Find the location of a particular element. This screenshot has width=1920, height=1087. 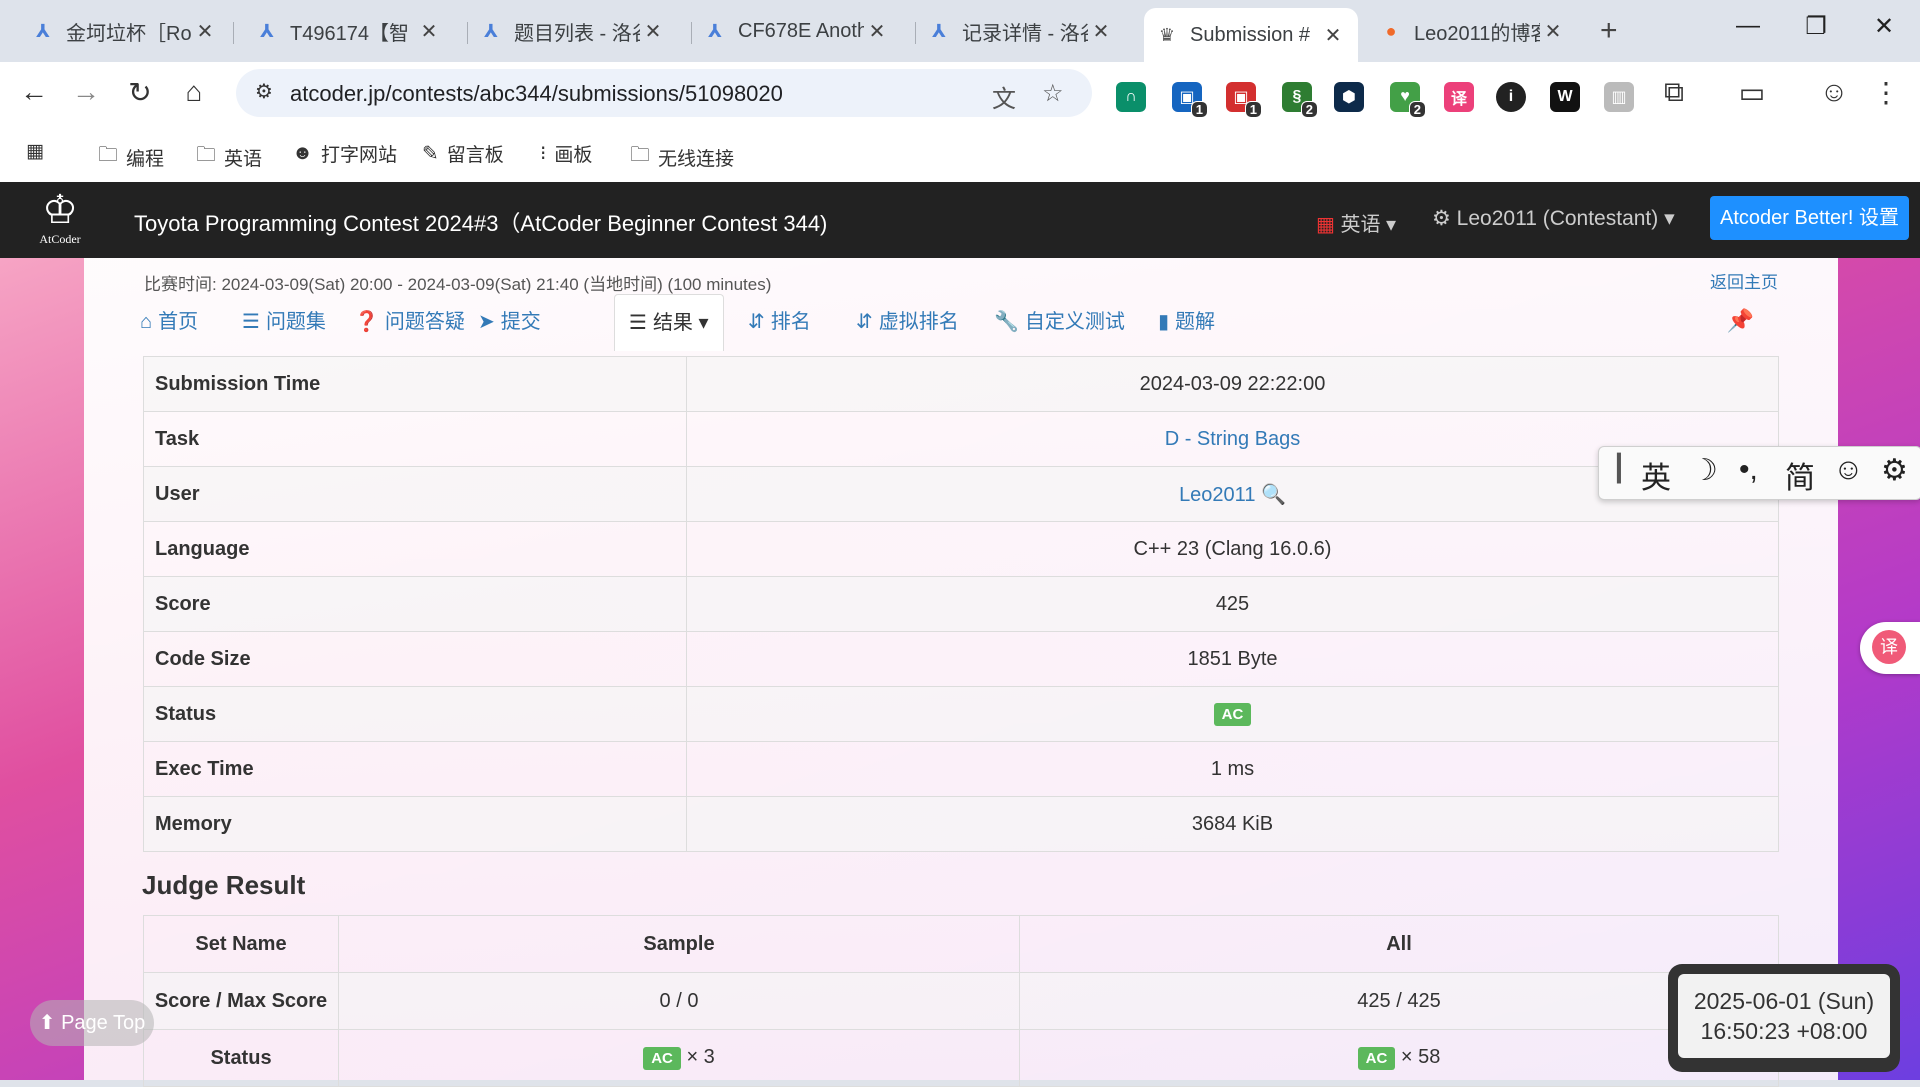

all-count: × 58 is located at coordinates (1420, 1057).